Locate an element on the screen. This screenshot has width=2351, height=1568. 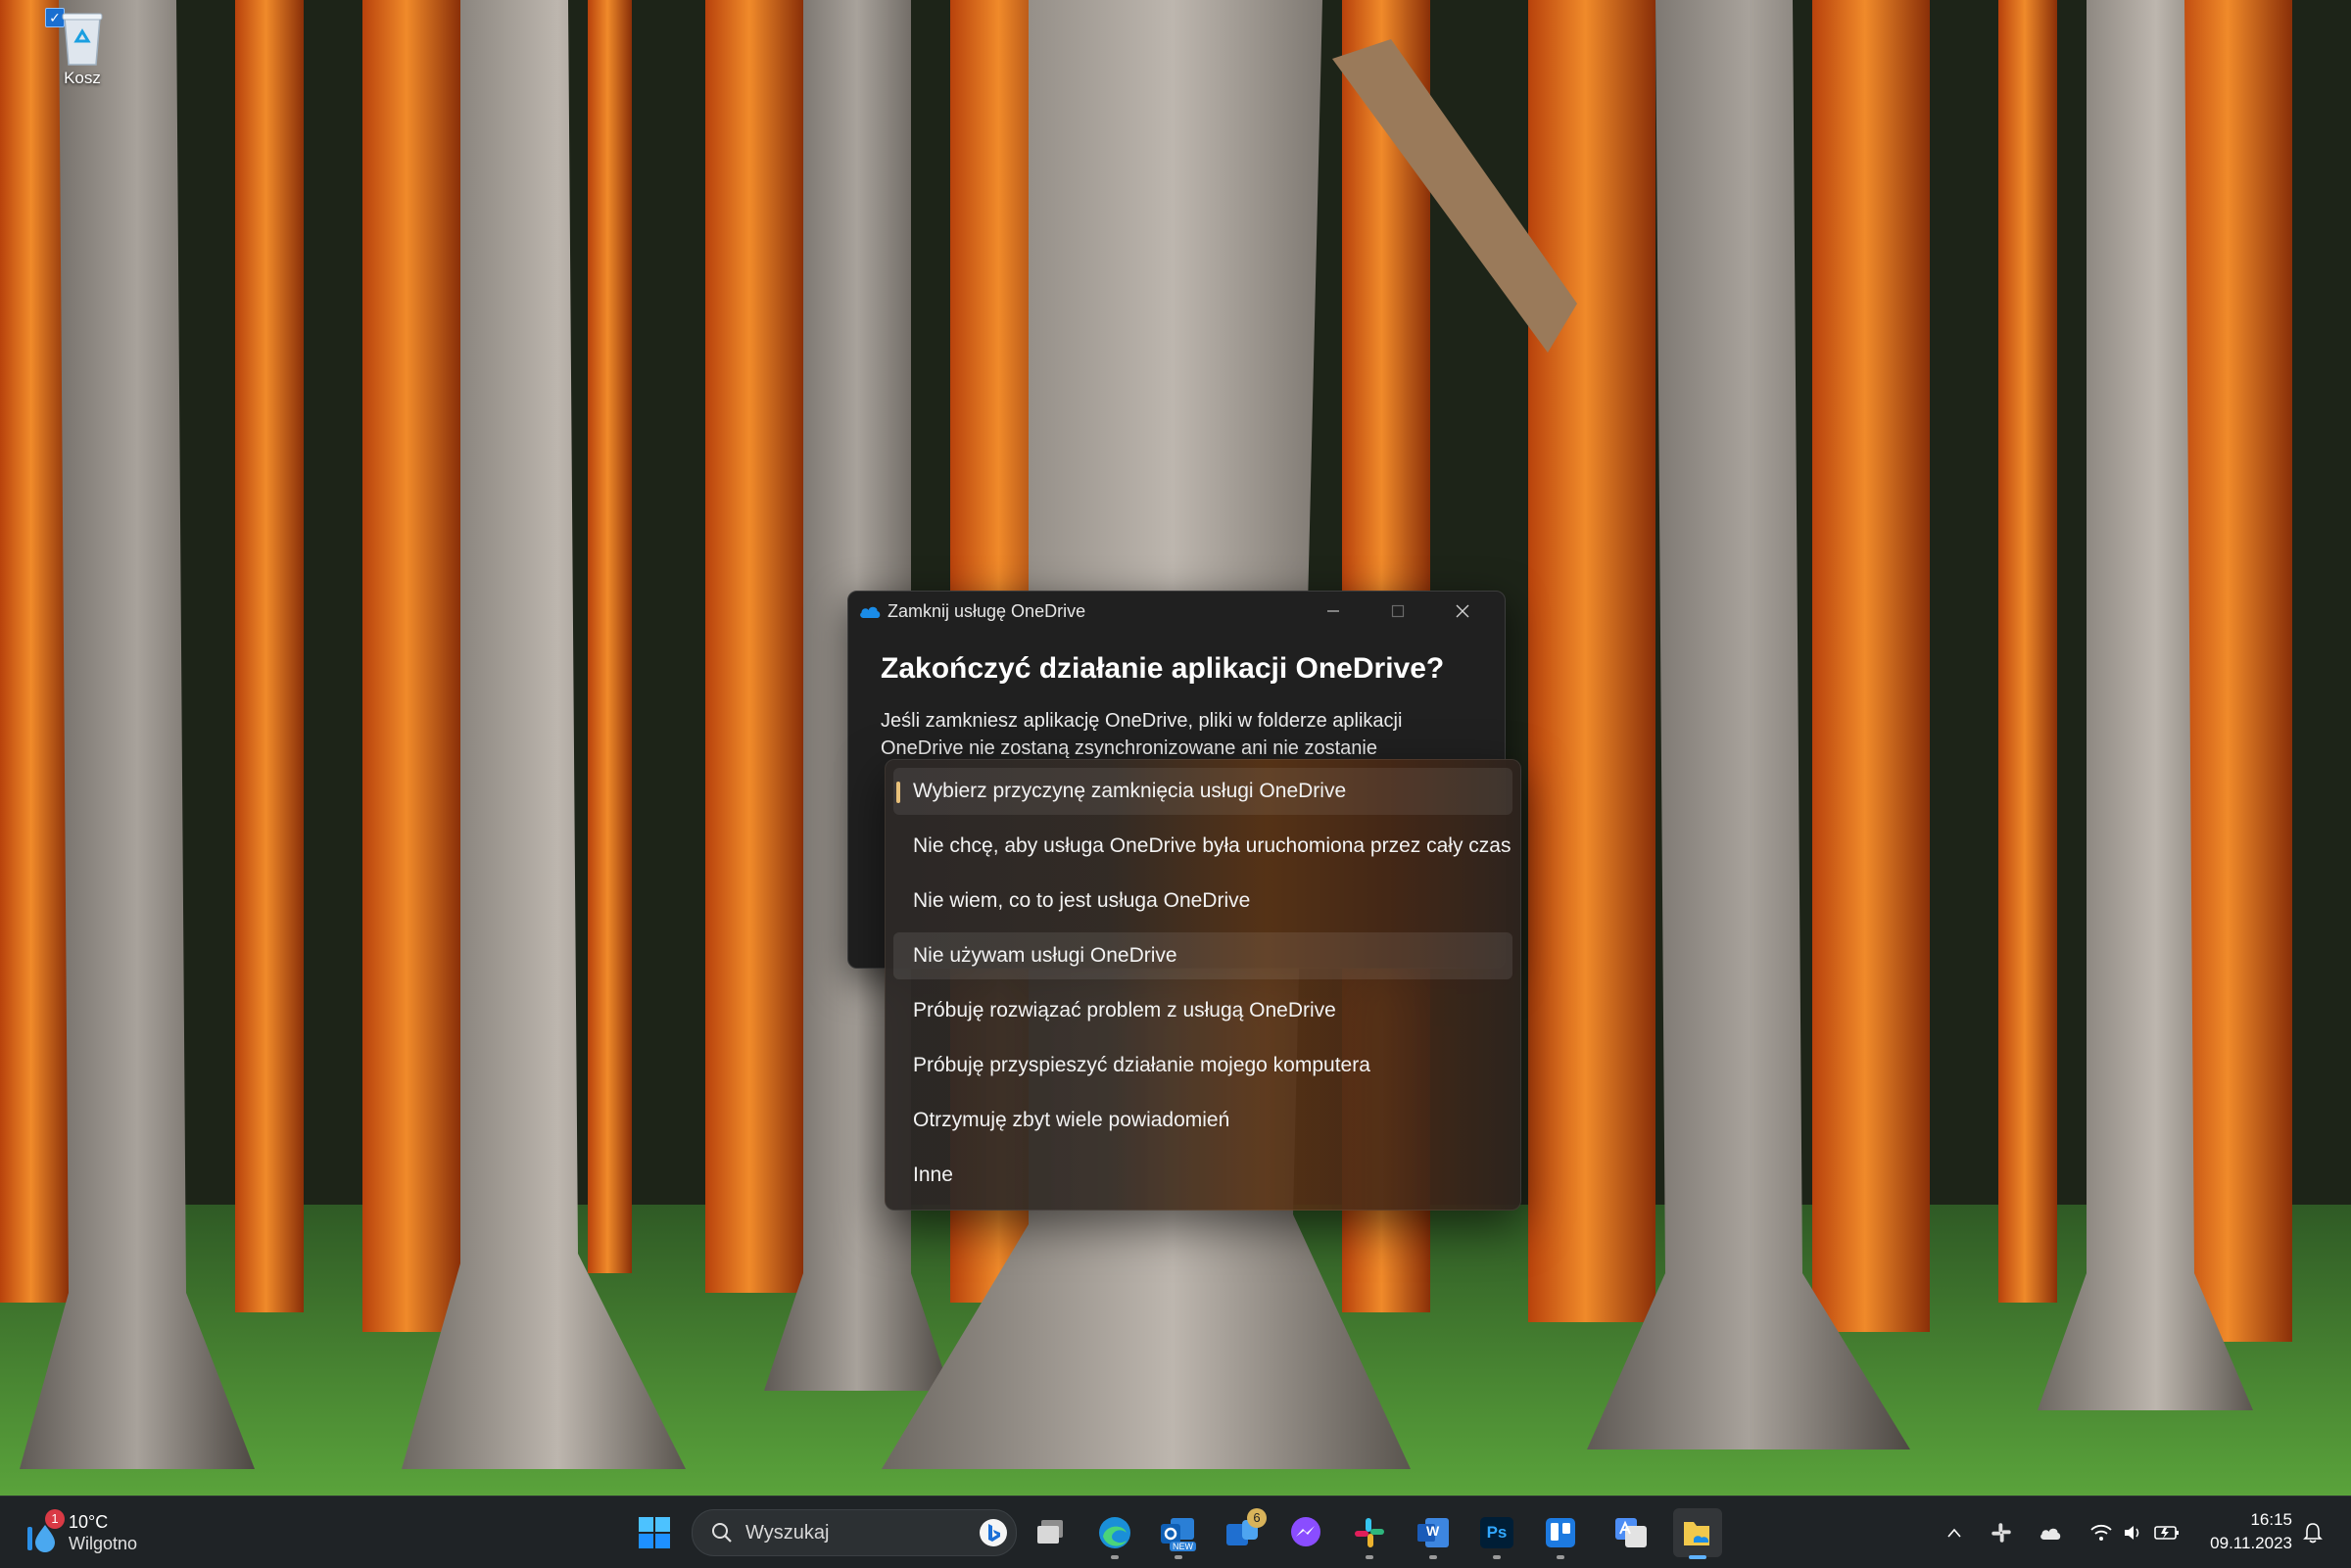
photoshop-icon: Ps is located at coordinates (1497, 1532).